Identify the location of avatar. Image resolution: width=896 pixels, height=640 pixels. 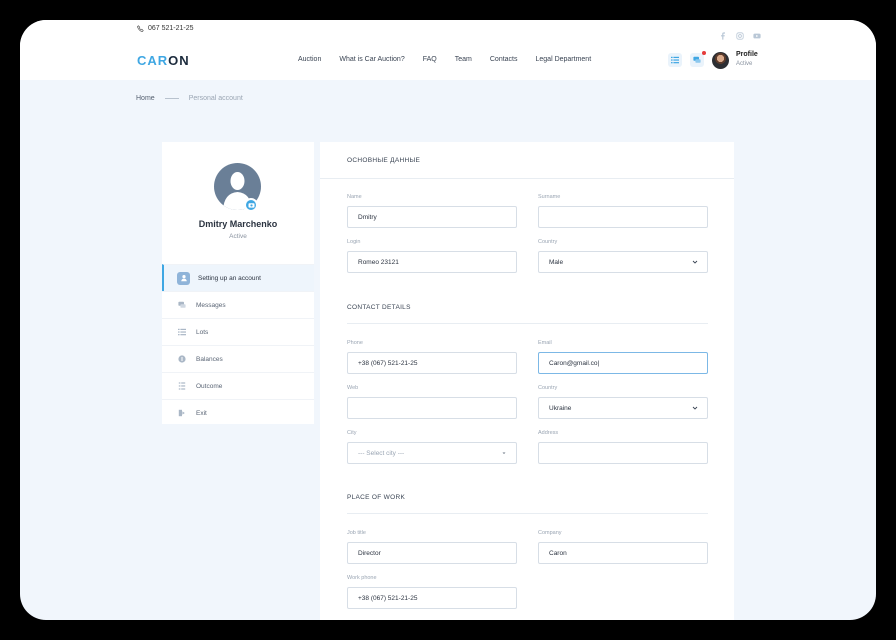
(720, 60).